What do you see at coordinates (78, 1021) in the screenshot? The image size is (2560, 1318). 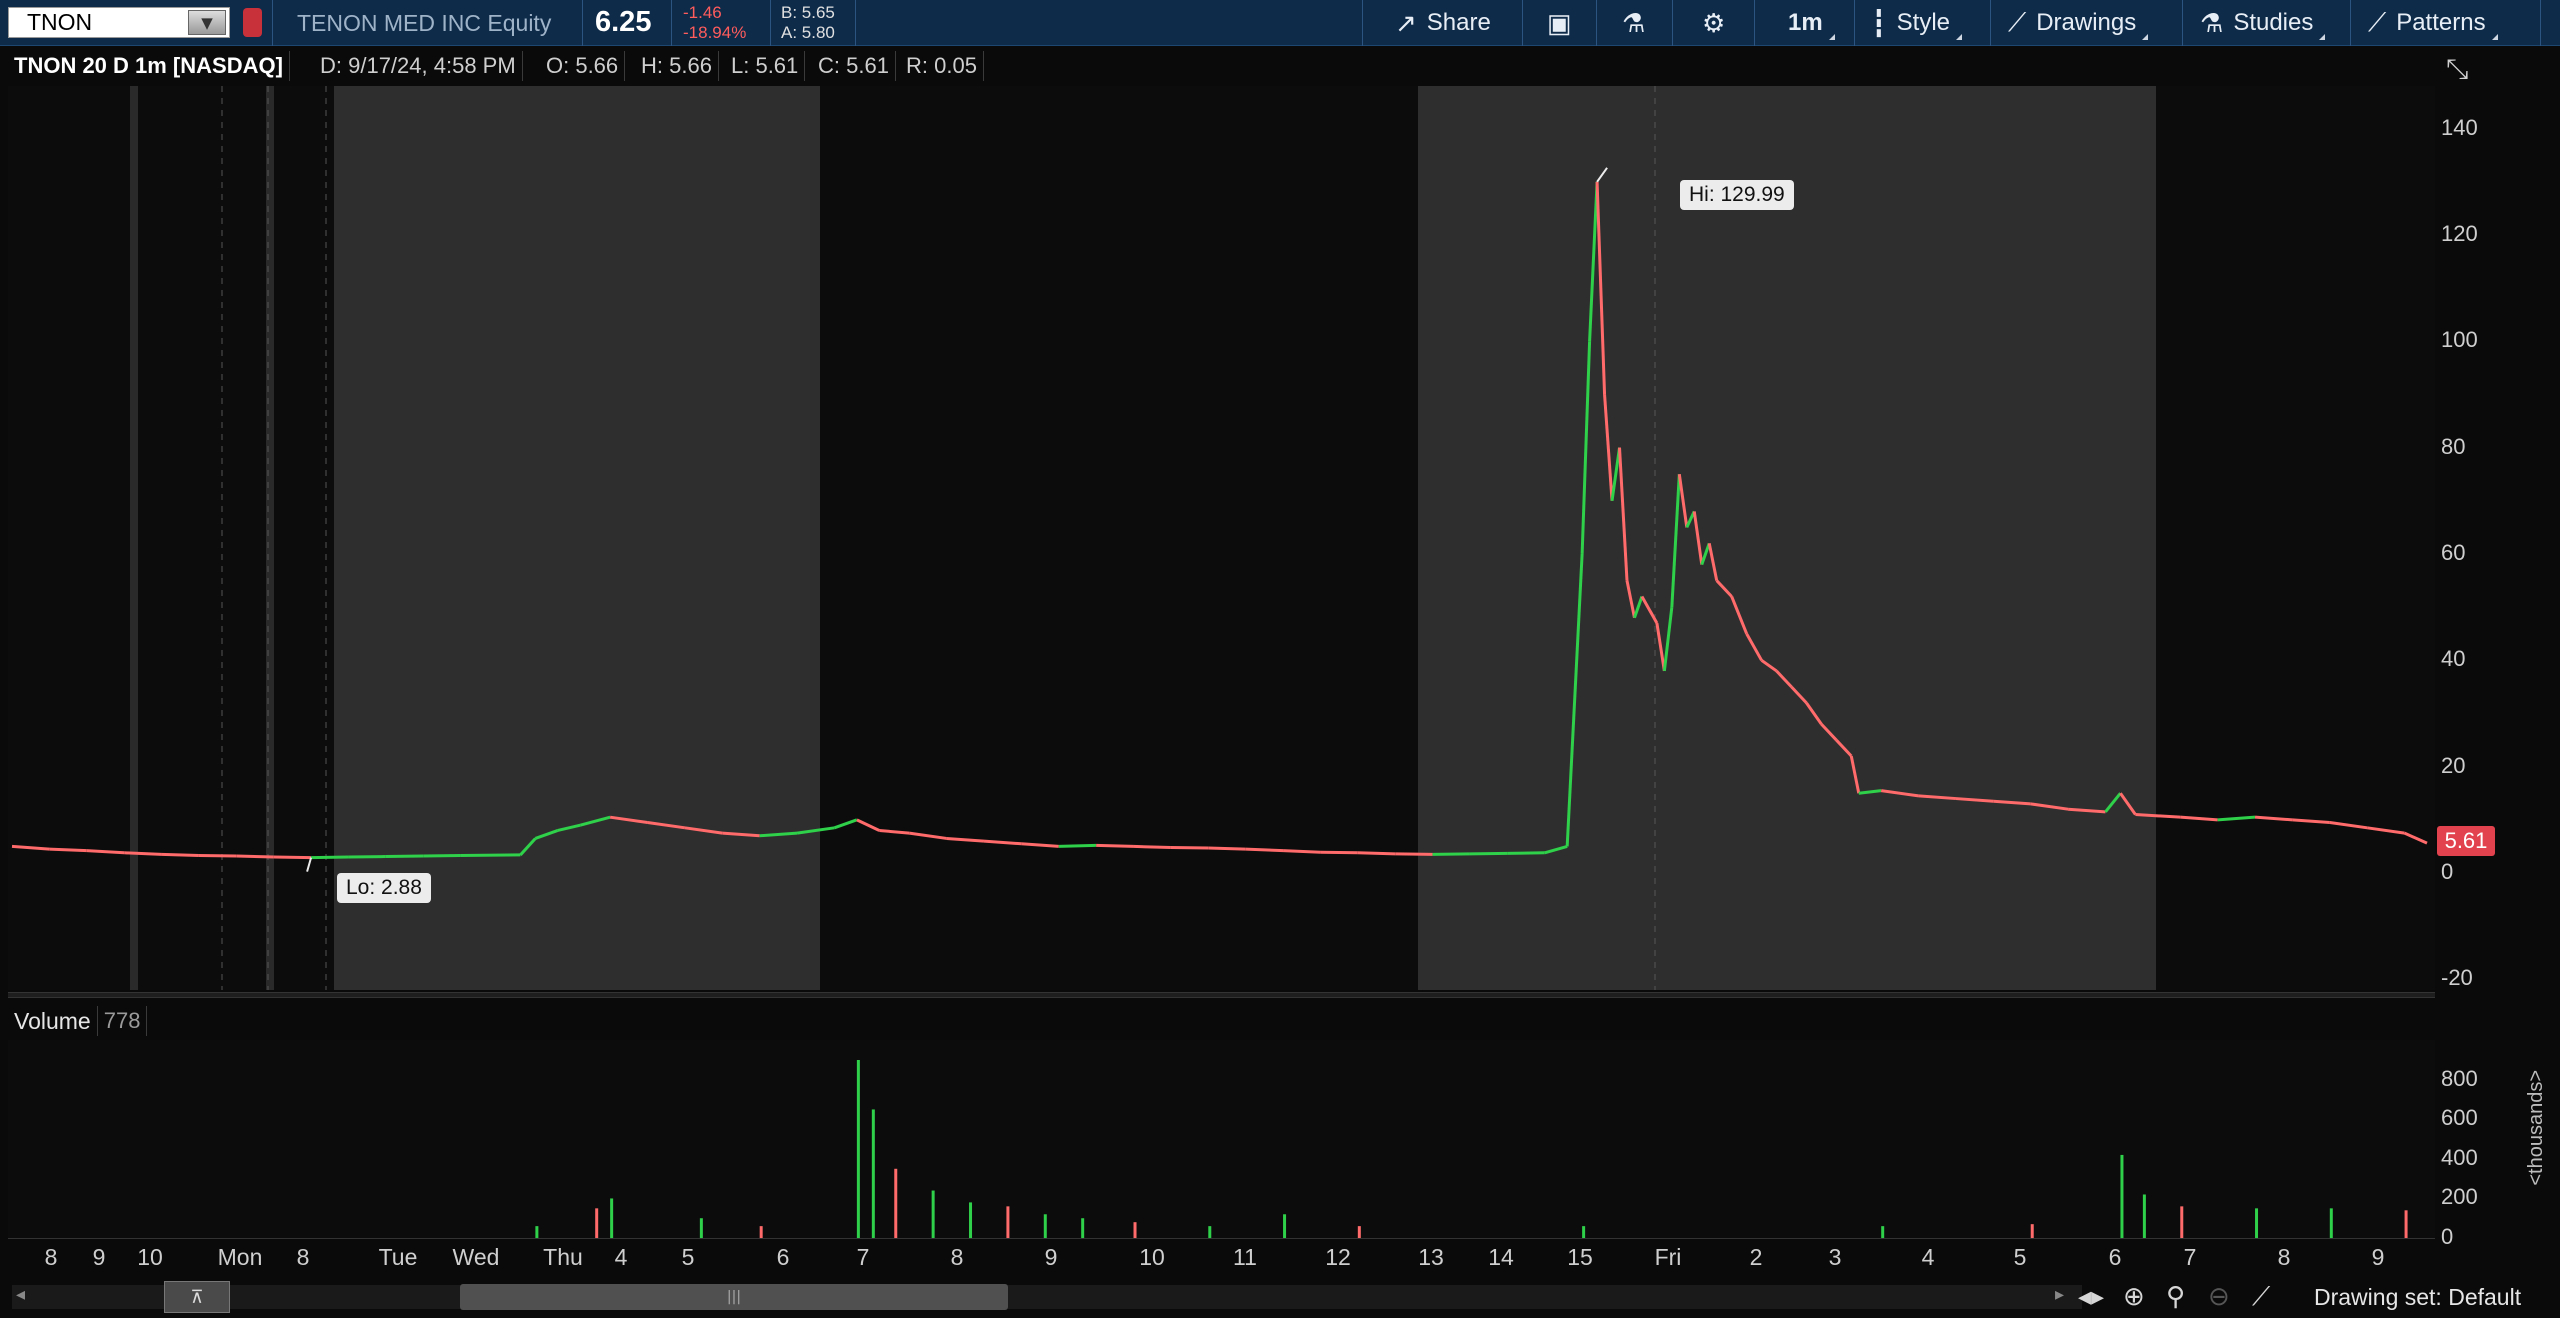 I see `volume-header: Volume 778` at bounding box center [78, 1021].